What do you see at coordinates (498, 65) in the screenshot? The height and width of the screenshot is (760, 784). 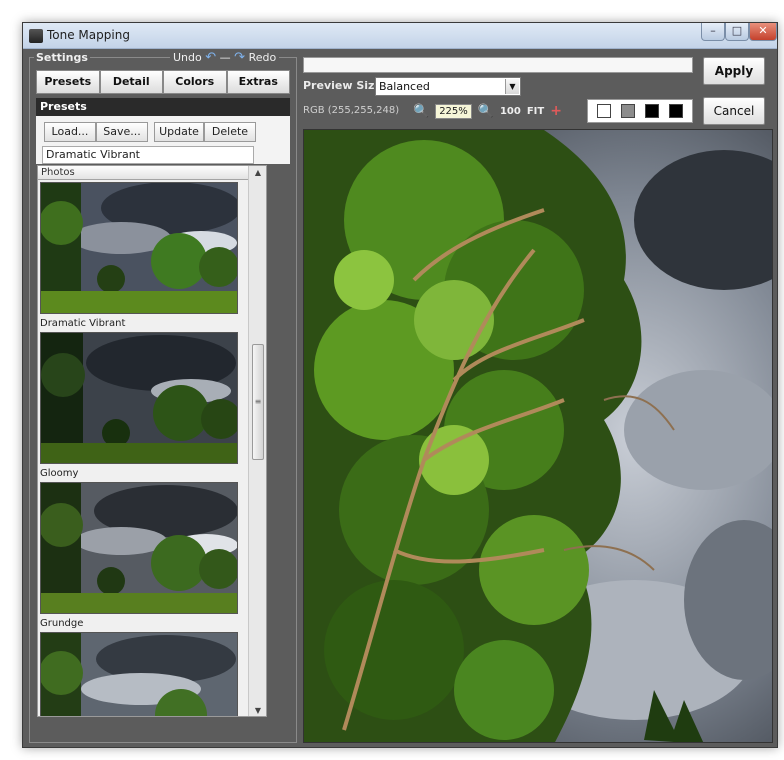 I see `top-text-field` at bounding box center [498, 65].